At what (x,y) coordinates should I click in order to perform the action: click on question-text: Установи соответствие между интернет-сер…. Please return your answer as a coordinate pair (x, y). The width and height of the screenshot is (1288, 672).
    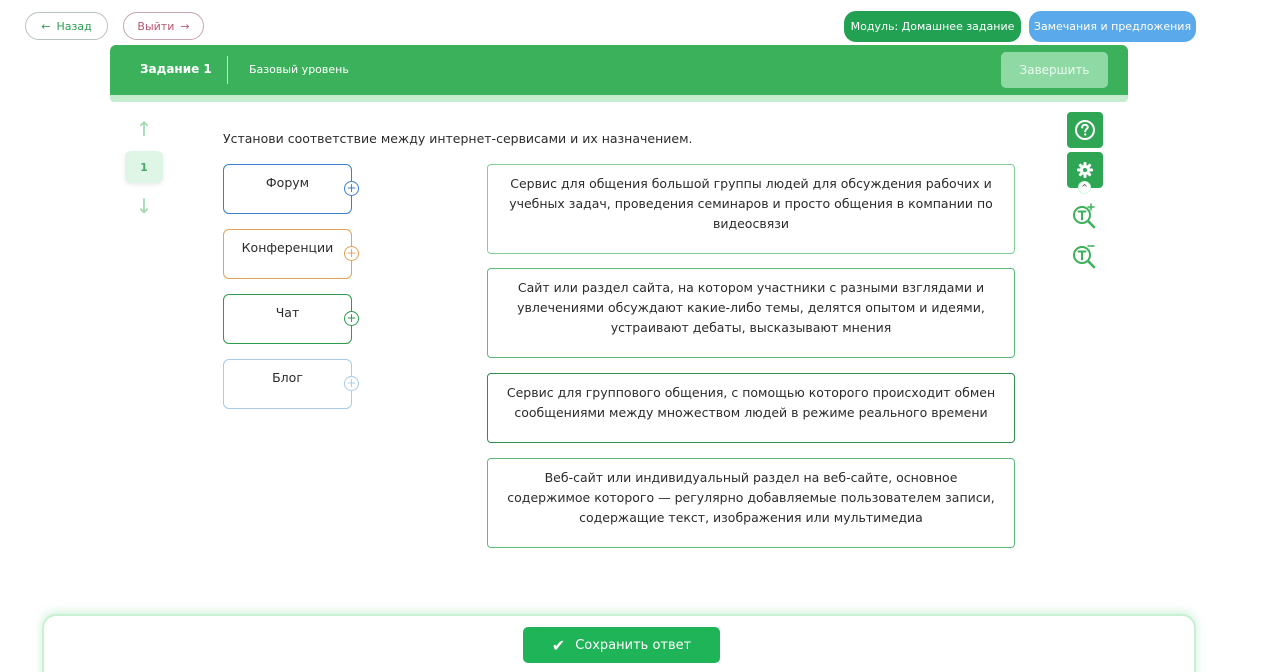
    Looking at the image, I should click on (458, 138).